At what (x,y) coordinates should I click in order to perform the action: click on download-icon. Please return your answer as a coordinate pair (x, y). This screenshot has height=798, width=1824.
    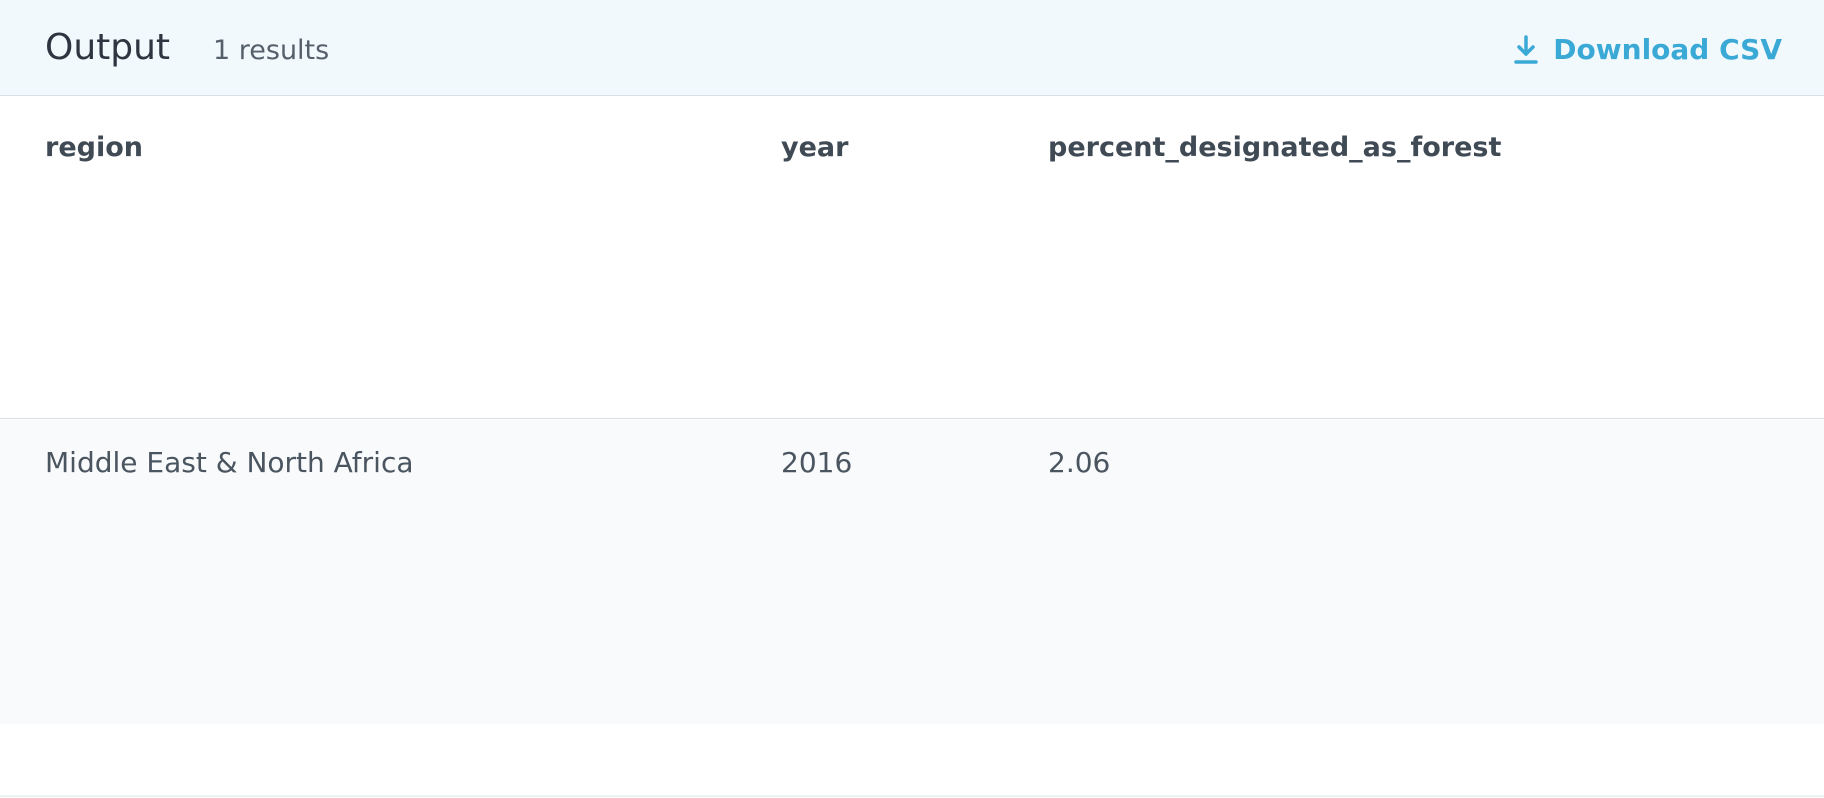
    Looking at the image, I should click on (1526, 49).